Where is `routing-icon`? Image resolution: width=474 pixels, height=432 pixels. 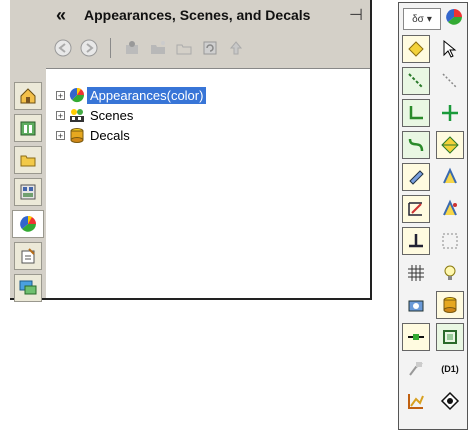
routing-icon is located at coordinates (416, 369).